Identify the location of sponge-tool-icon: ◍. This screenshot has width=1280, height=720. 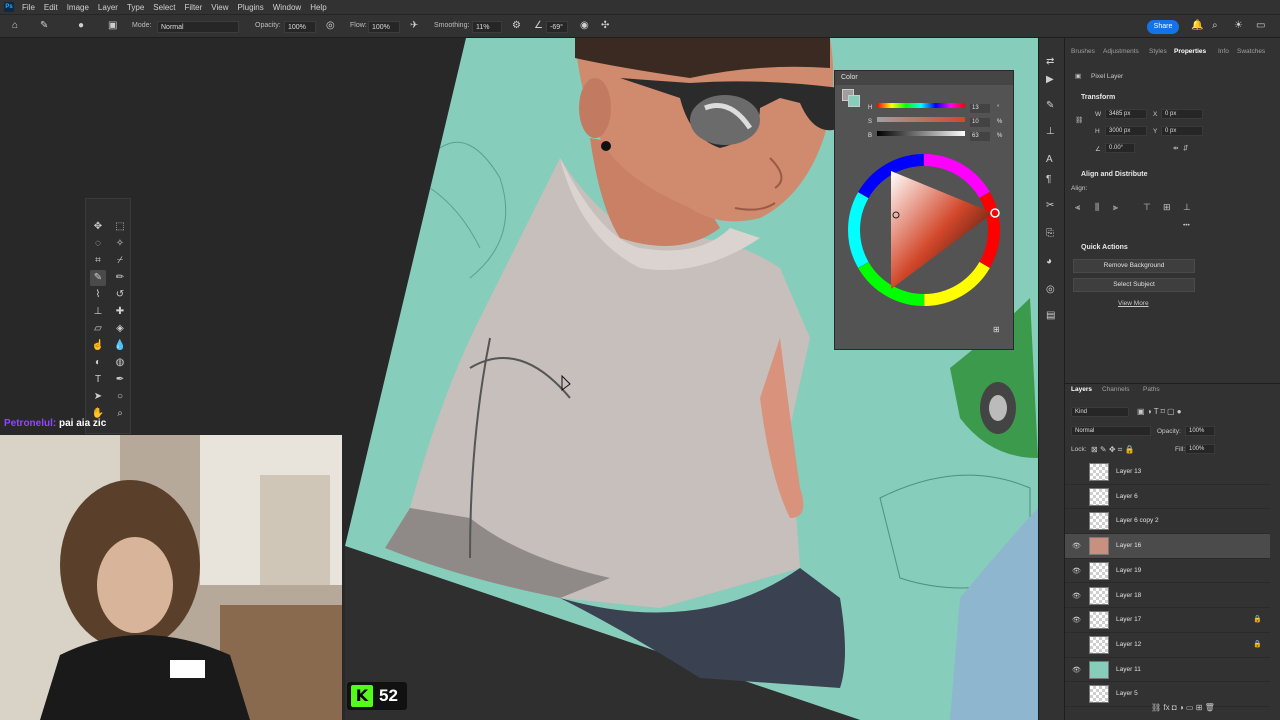
(120, 363).